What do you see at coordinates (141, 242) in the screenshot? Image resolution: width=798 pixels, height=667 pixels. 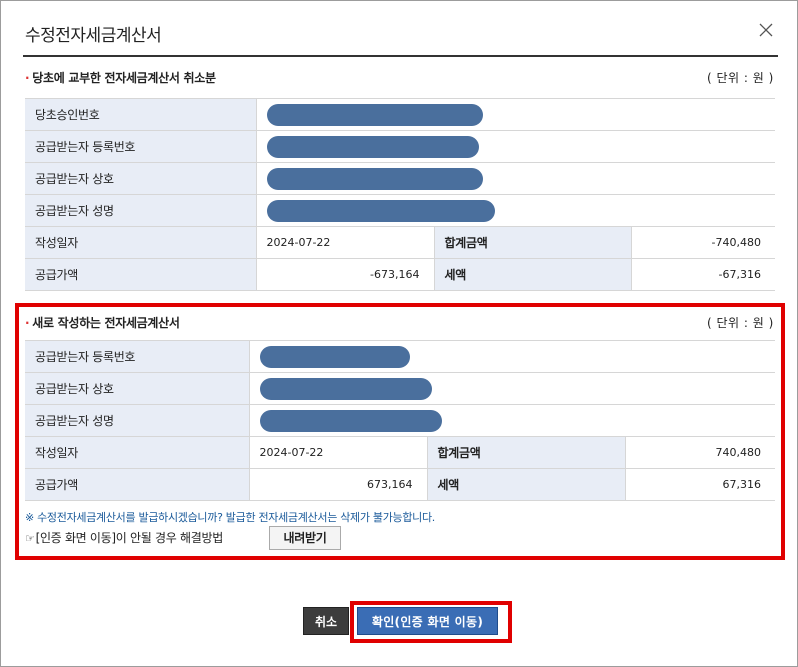 I see `issue-date-label: 작성일자` at bounding box center [141, 242].